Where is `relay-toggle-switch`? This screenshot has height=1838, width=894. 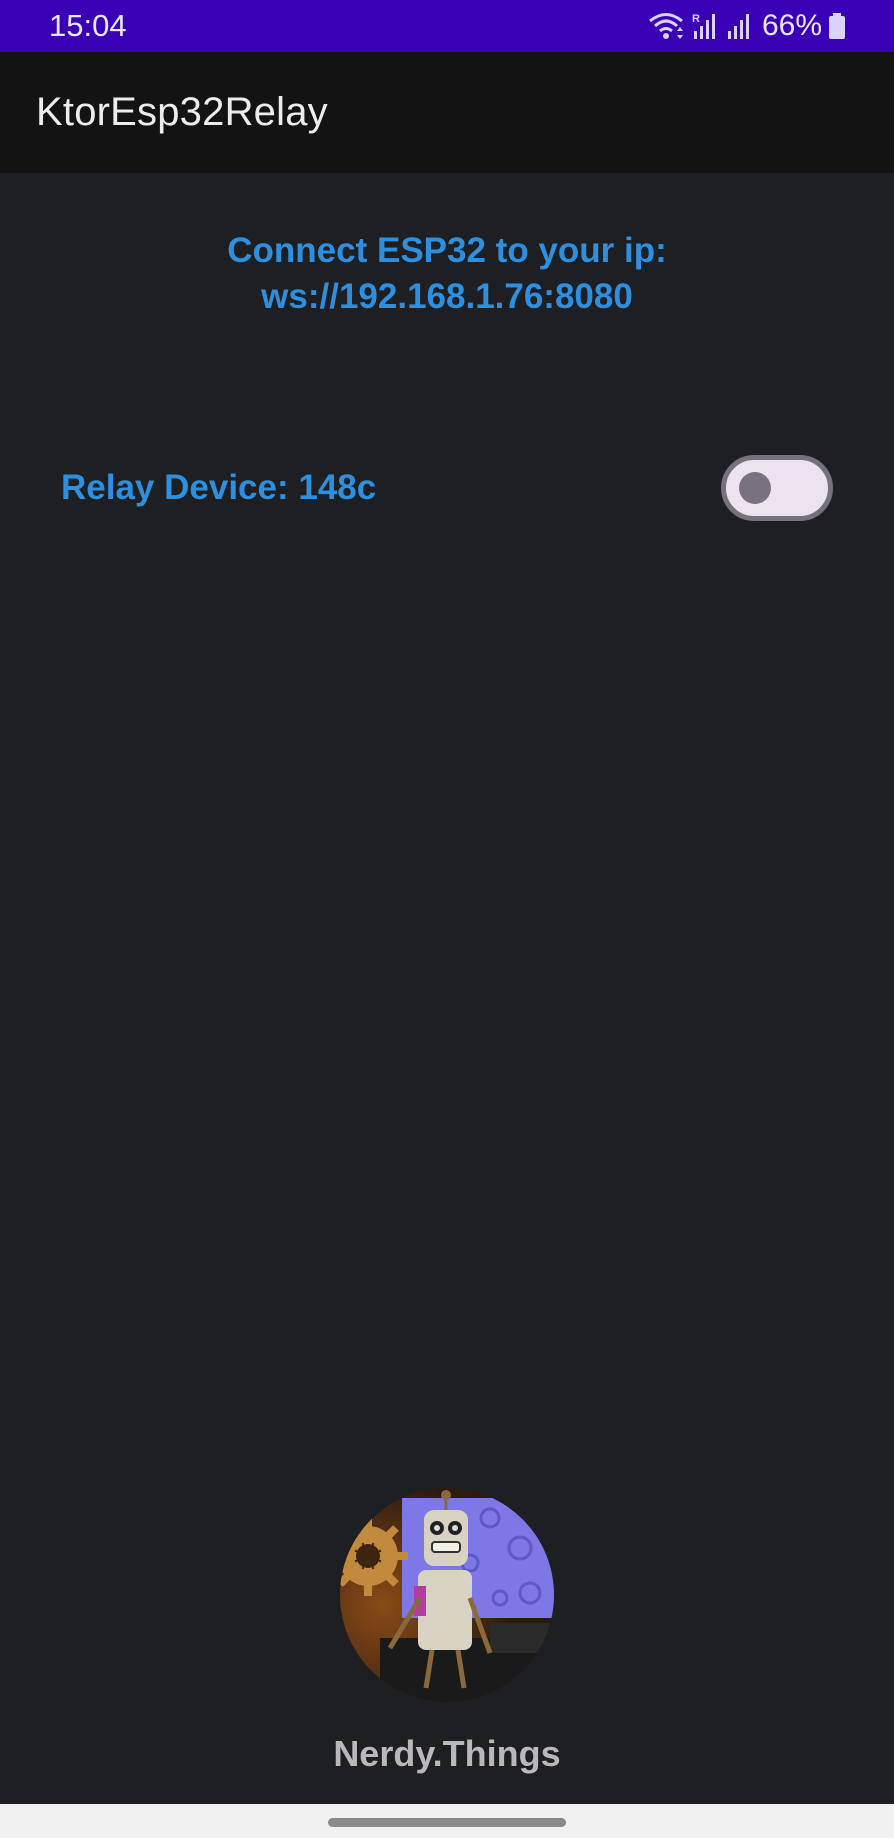 relay-toggle-switch is located at coordinates (777, 488).